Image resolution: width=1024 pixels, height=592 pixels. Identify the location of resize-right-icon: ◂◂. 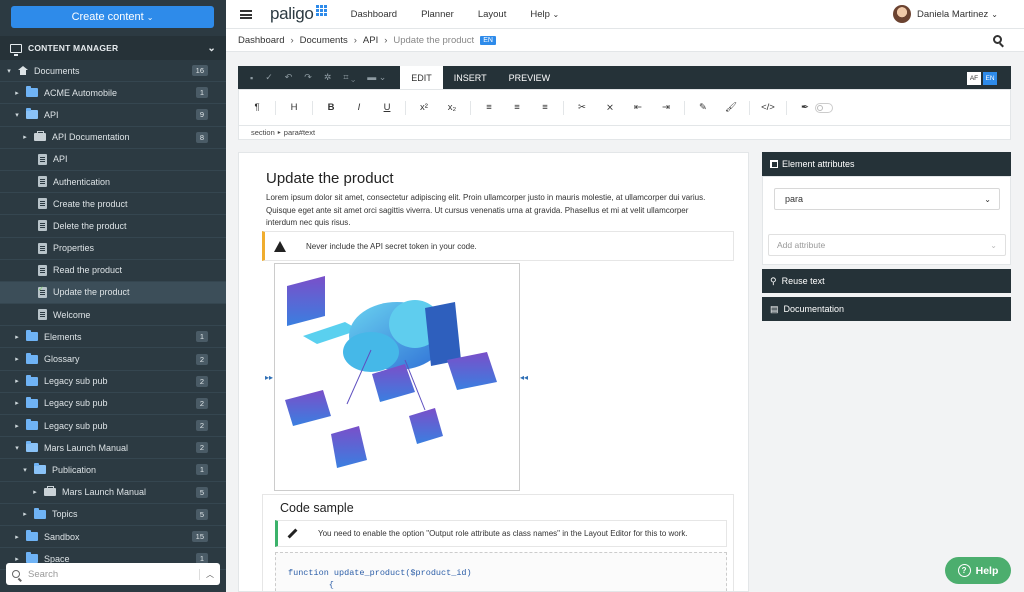
(524, 377).